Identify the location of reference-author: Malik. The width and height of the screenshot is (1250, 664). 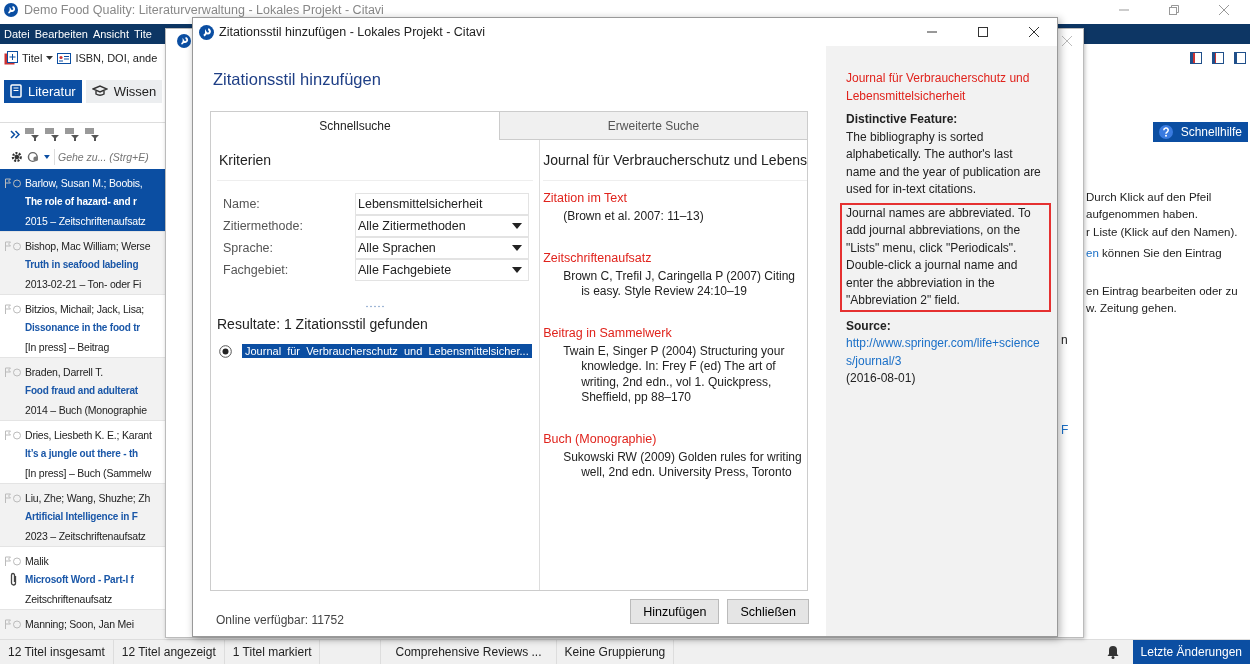
(37, 560).